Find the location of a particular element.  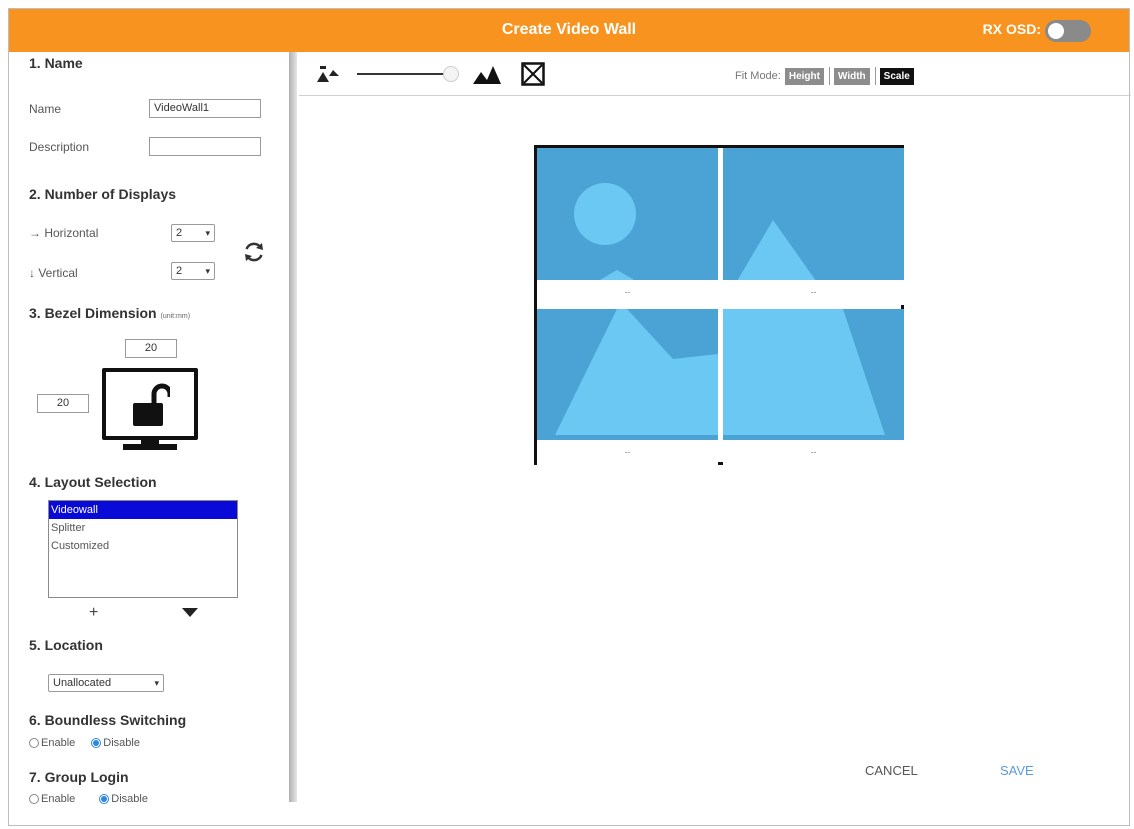

fit-scale-button: Scale is located at coordinates (896, 76).